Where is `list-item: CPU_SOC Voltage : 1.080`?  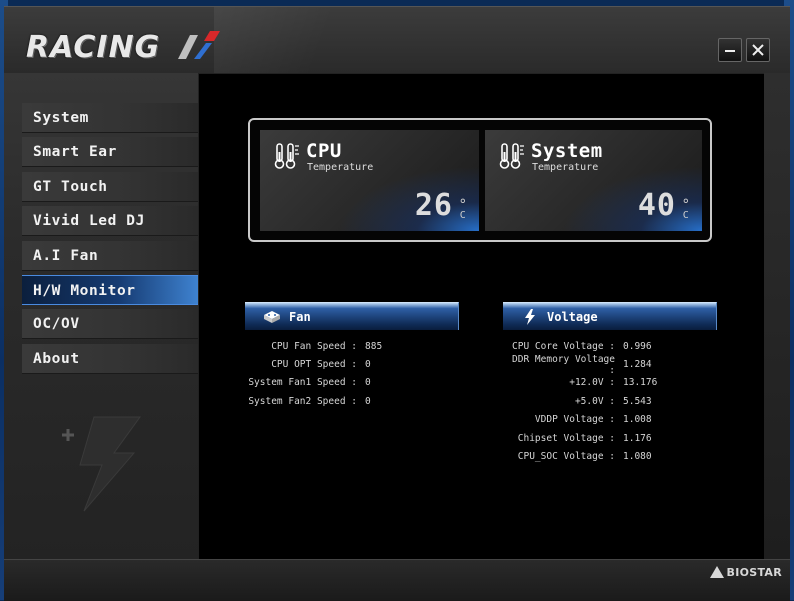 list-item: CPU_SOC Voltage : 1.080 is located at coordinates (580, 456).